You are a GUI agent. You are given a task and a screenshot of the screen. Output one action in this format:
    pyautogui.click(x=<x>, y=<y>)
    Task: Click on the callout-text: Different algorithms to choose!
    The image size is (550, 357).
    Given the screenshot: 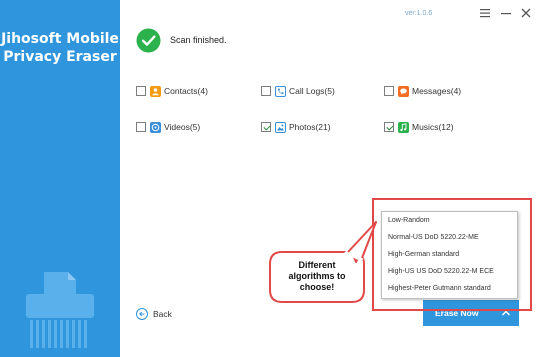 What is the action you would take?
    pyautogui.click(x=317, y=276)
    